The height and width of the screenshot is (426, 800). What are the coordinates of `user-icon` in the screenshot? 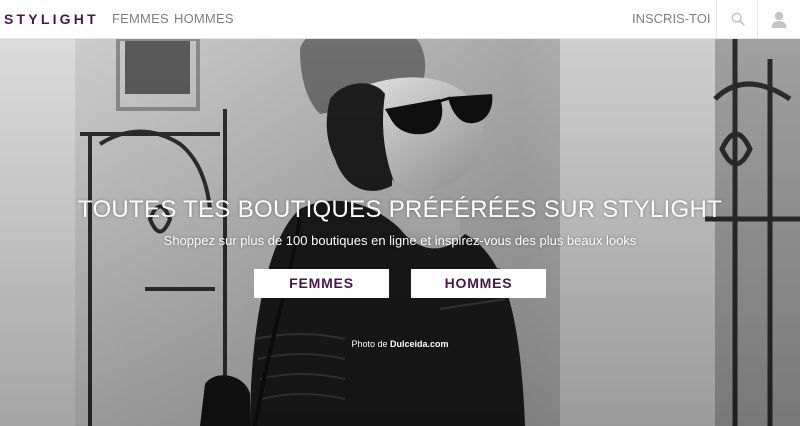 It's located at (778, 19).